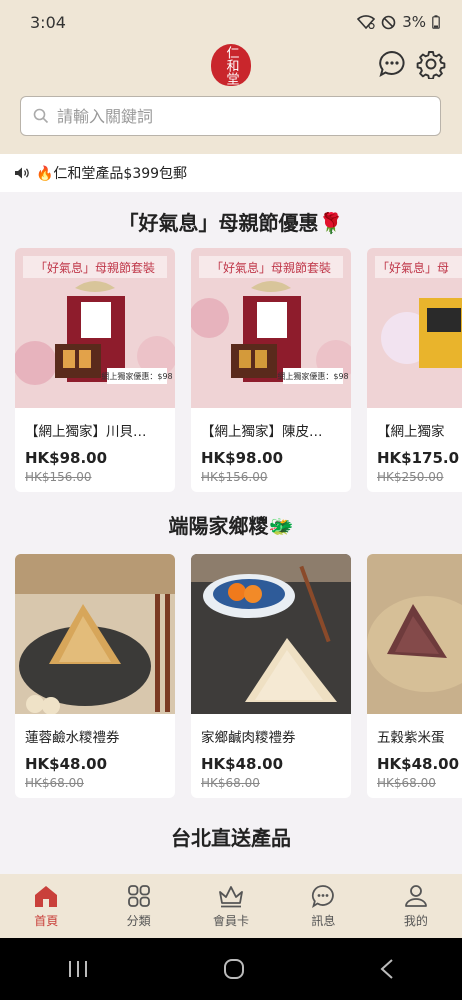 Image resolution: width=462 pixels, height=1000 pixels. What do you see at coordinates (112, 174) in the screenshot?
I see `announcement-text: 🔥仁和堂產品$399包郵` at bounding box center [112, 174].